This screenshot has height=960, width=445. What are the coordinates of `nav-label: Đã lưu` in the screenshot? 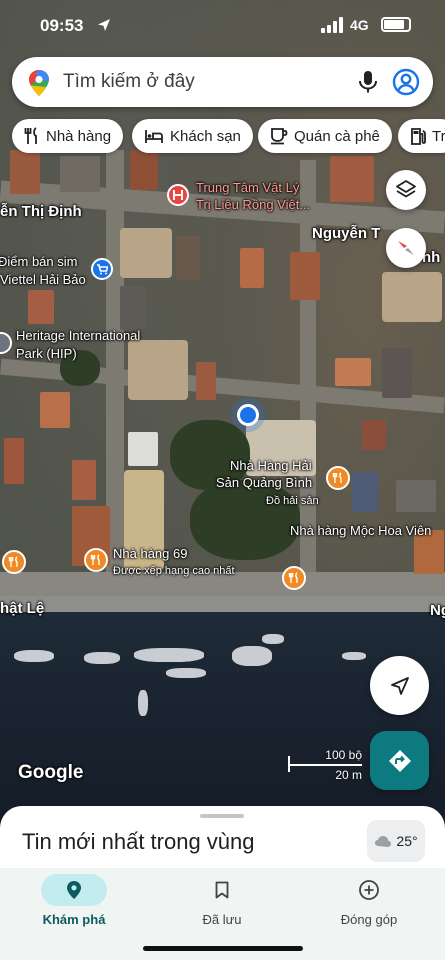 It's located at (222, 919).